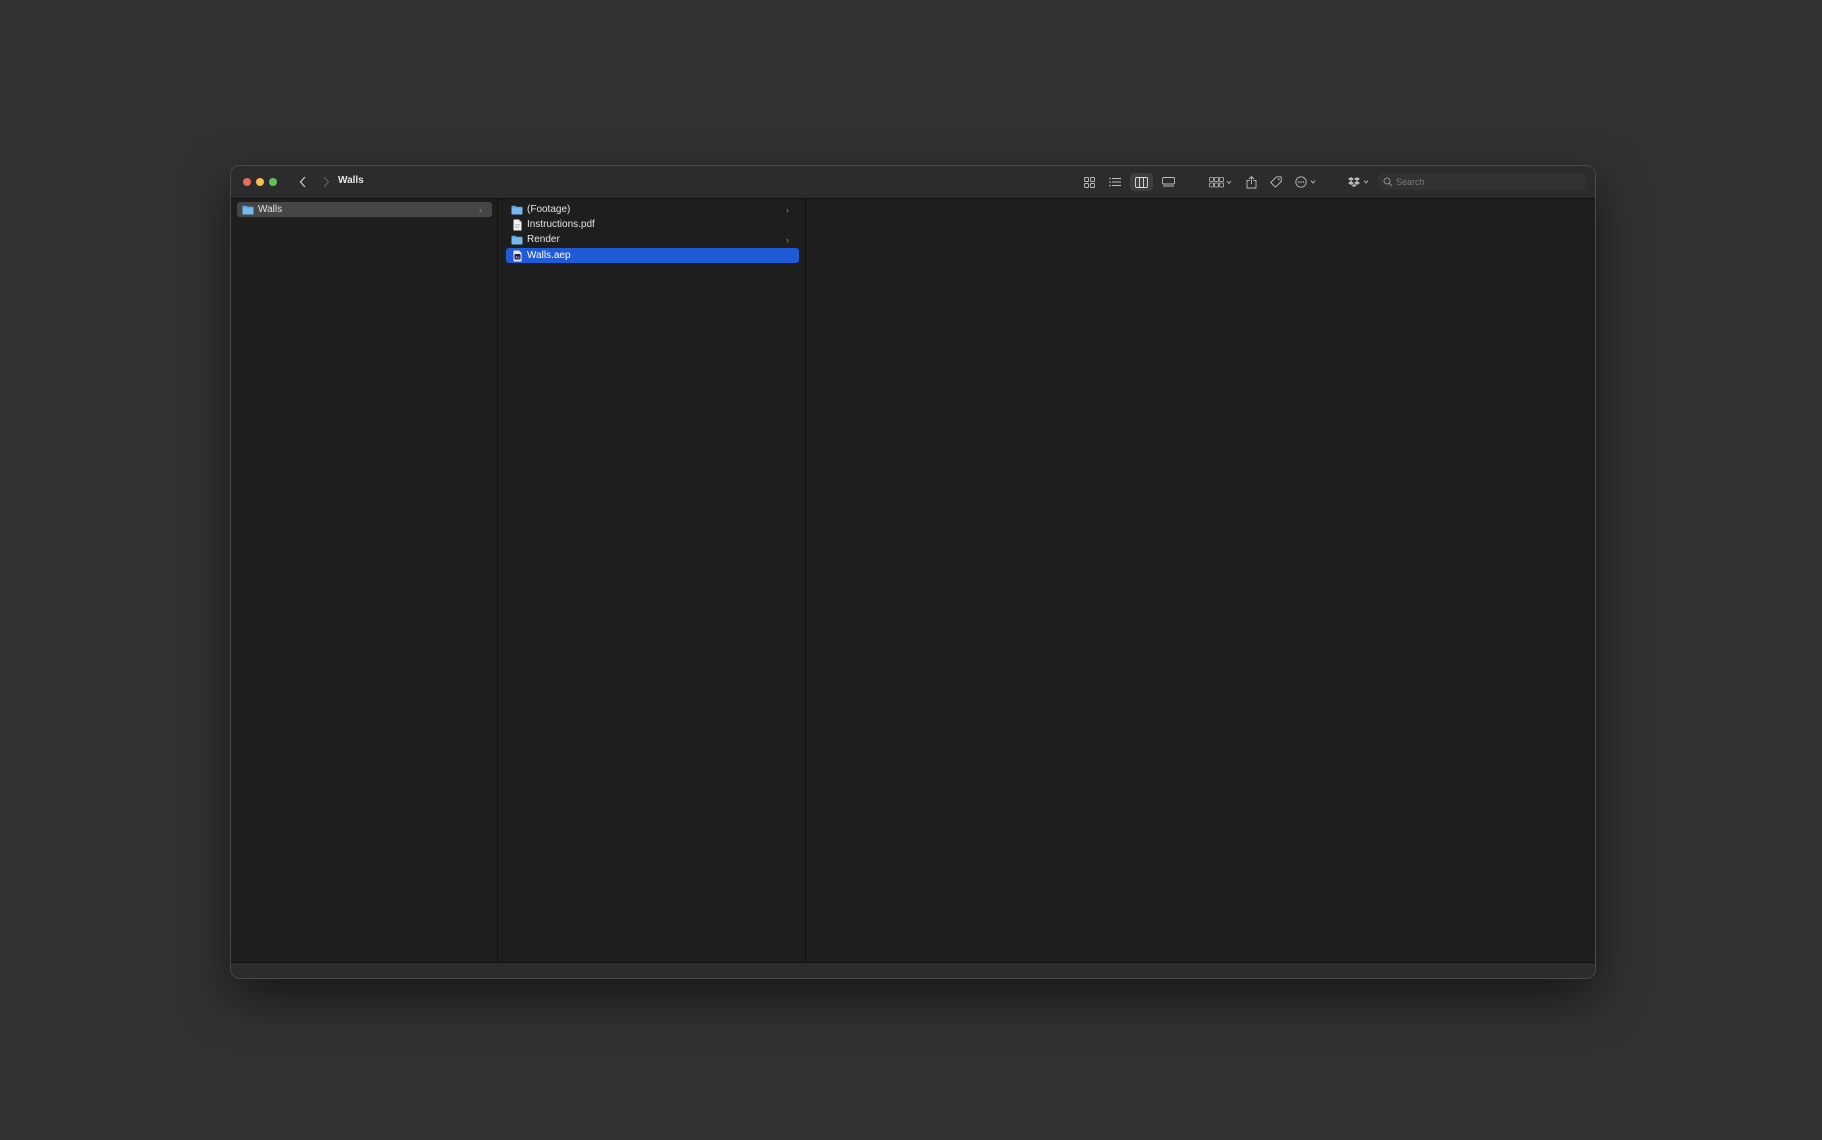  I want to click on pdf-file-icon, so click(517, 225).